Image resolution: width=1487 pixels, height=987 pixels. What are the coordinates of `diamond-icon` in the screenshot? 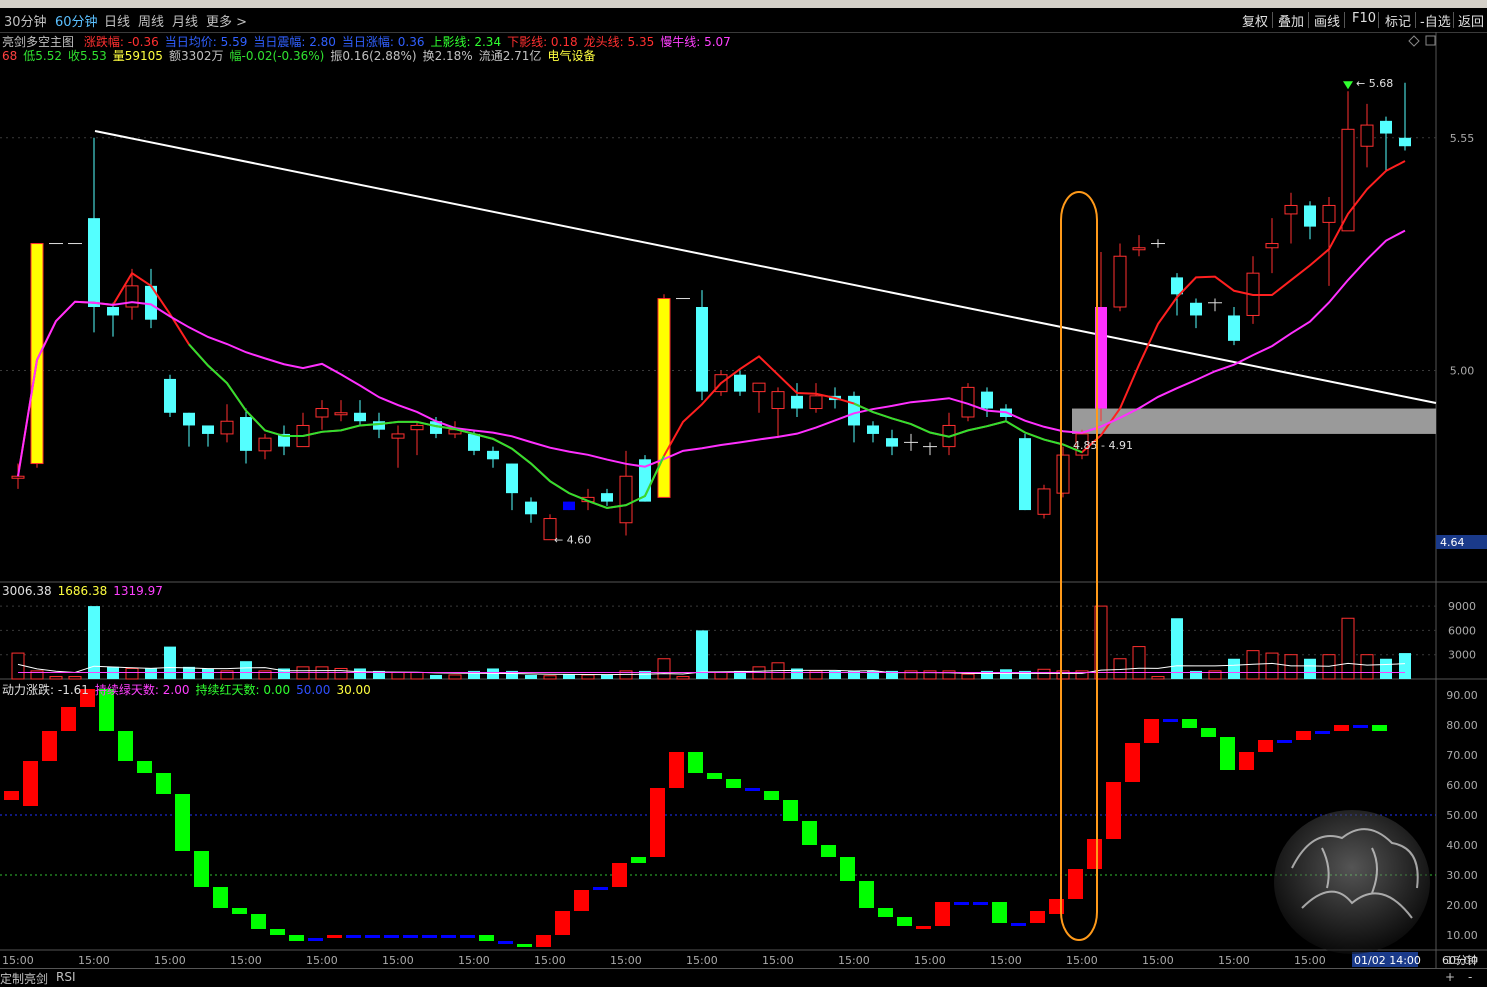 It's located at (1414, 41).